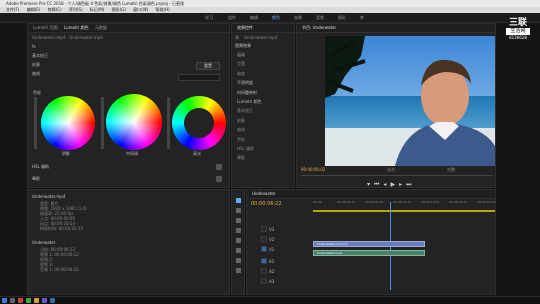 The image size is (540, 304). Describe the element at coordinates (102, 123) in the screenshot. I see `midtones-slider` at that location.